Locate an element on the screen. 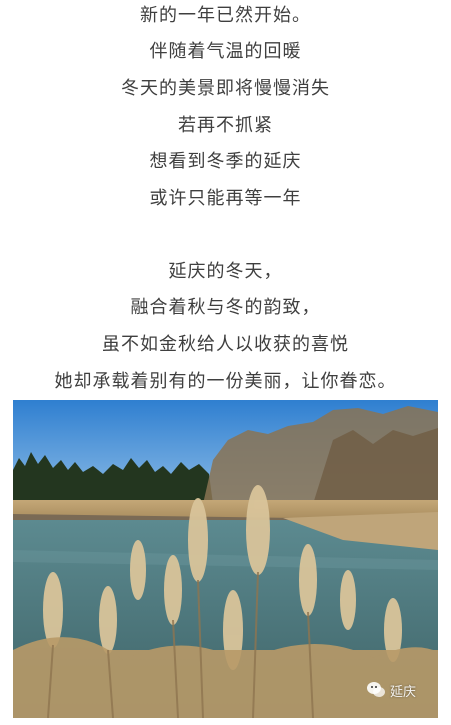 The width and height of the screenshot is (451, 725). poem-line: 想看到冬季的延庆 is located at coordinates (225, 161).